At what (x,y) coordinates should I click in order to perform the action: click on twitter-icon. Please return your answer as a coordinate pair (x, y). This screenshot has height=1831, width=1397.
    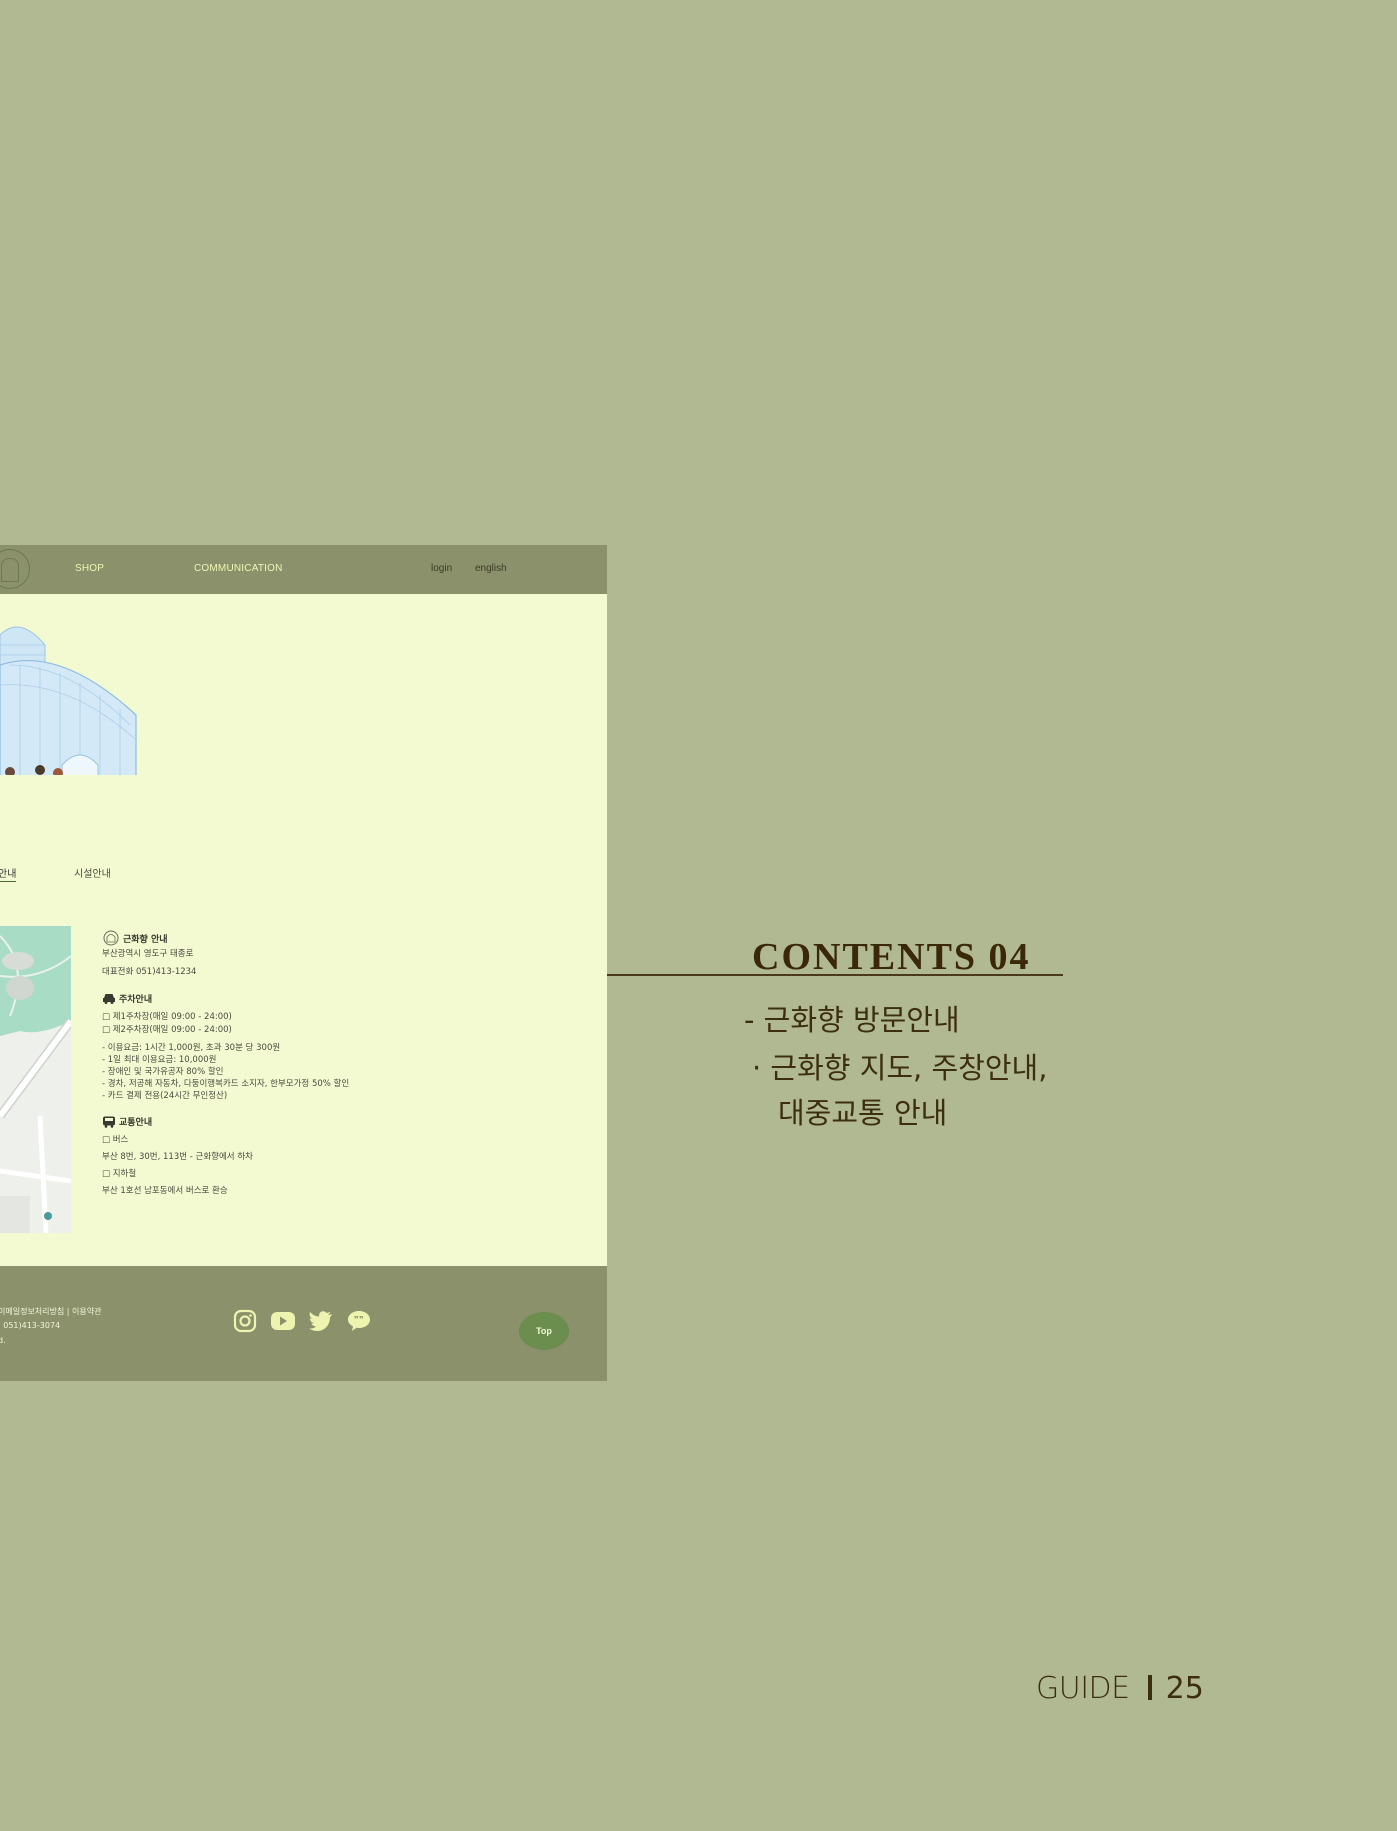
    Looking at the image, I should click on (321, 1321).